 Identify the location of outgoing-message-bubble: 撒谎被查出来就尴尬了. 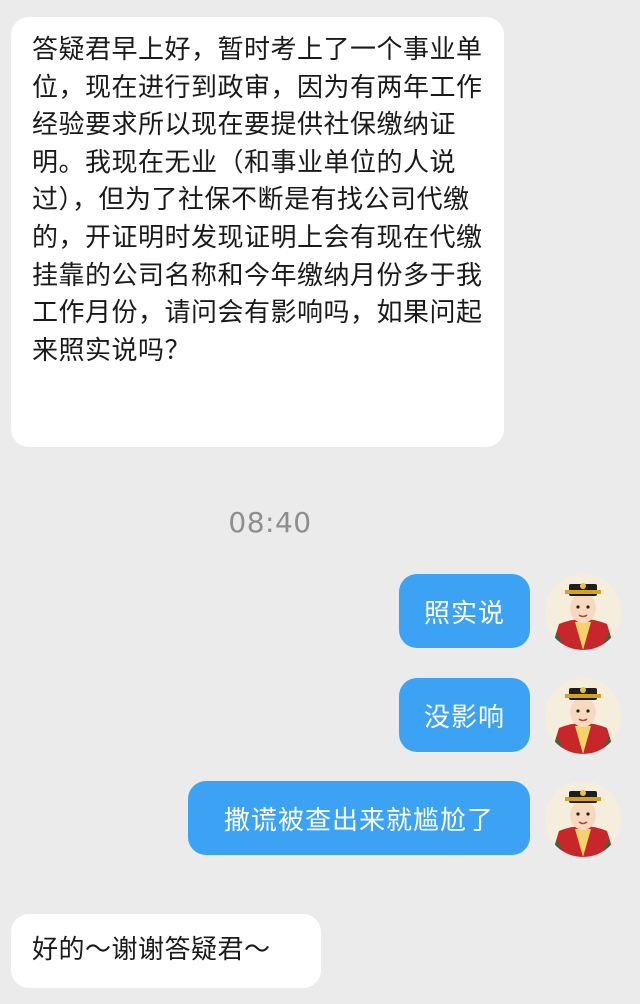
(359, 818).